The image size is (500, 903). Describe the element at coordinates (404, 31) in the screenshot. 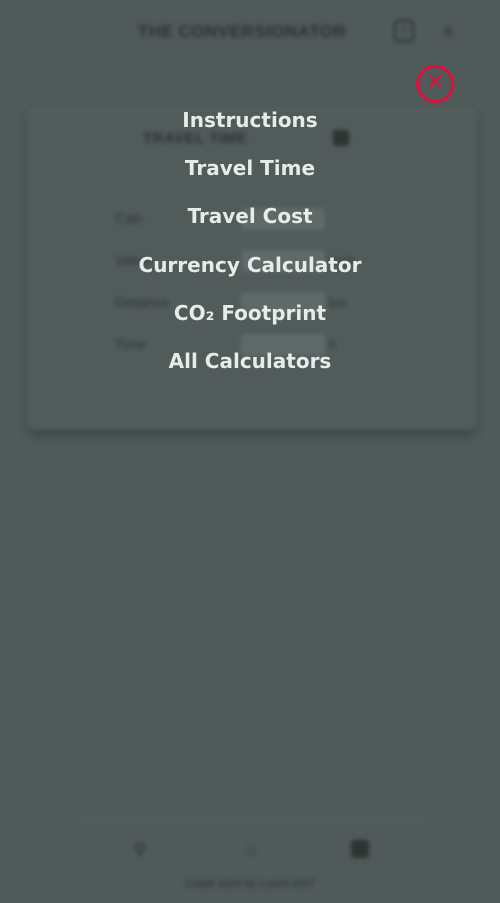

I see `help-icon: ?` at that location.